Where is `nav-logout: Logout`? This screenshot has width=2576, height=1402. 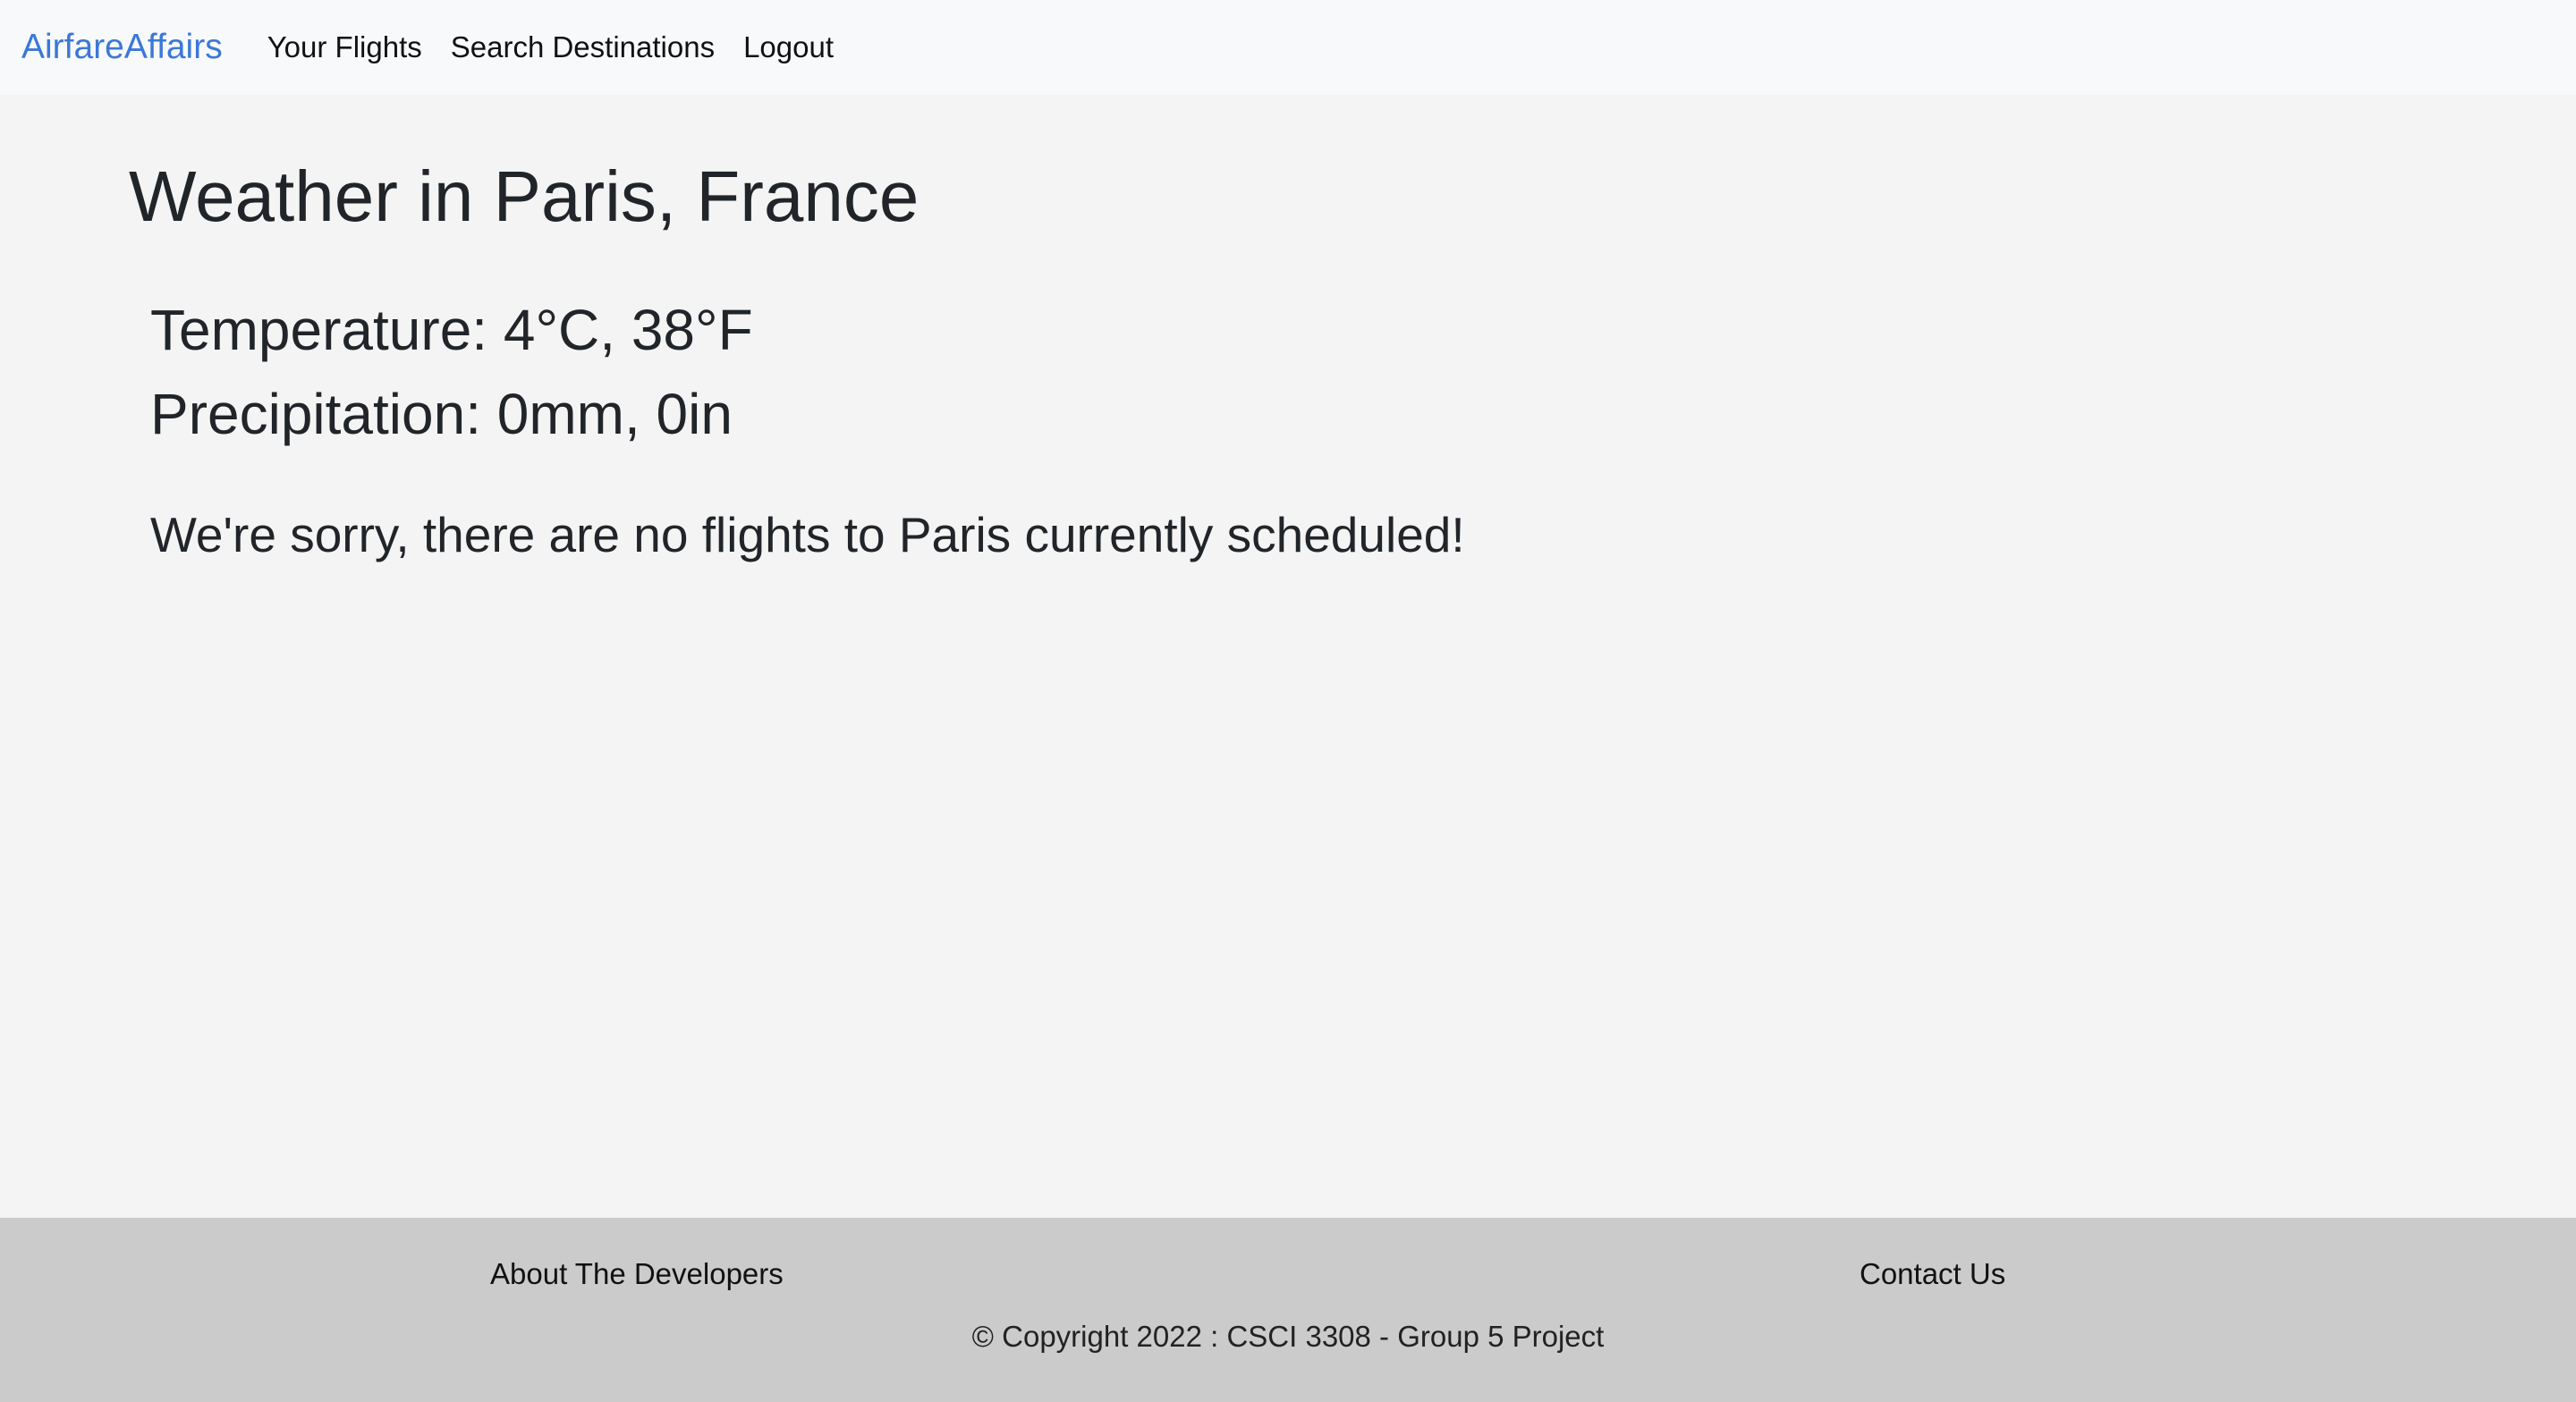 nav-logout: Logout is located at coordinates (788, 47).